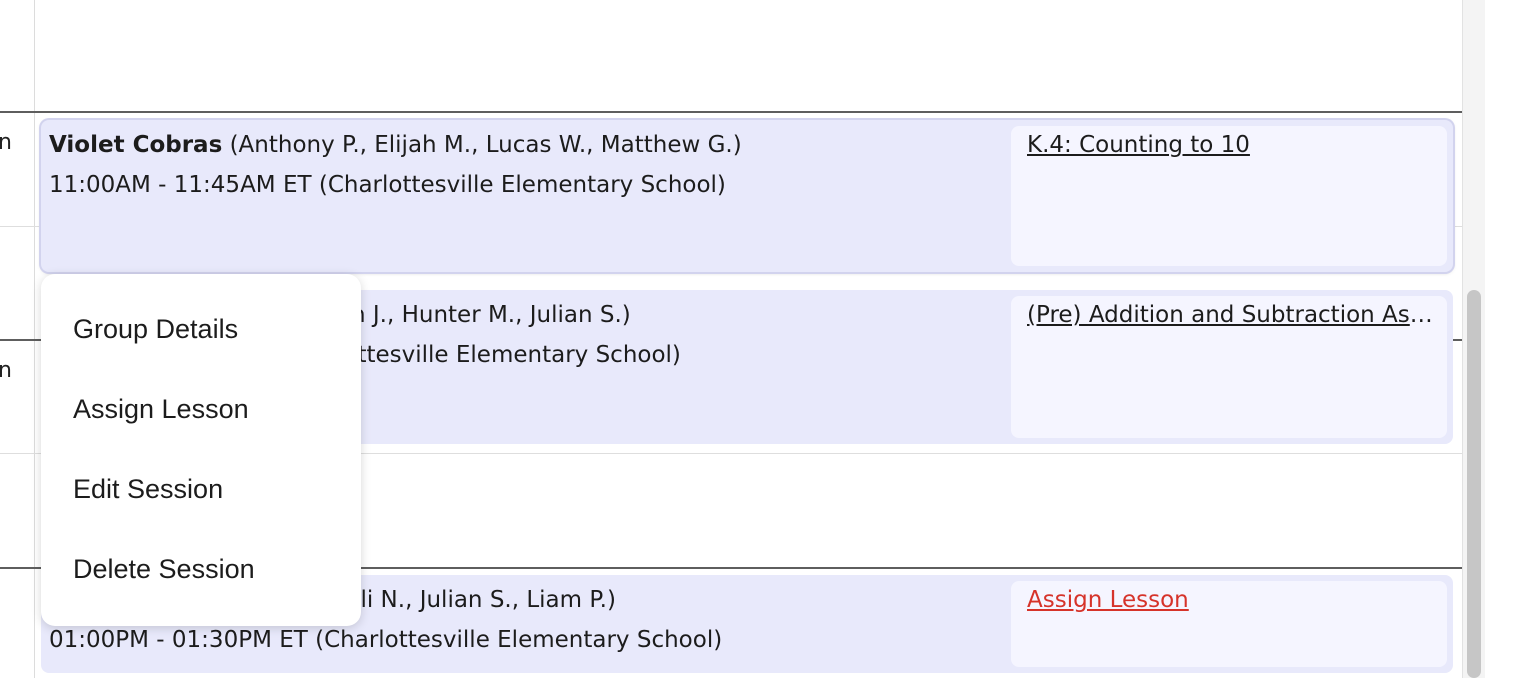  I want to click on session-time: lottesville Elementary School), so click(509, 355).